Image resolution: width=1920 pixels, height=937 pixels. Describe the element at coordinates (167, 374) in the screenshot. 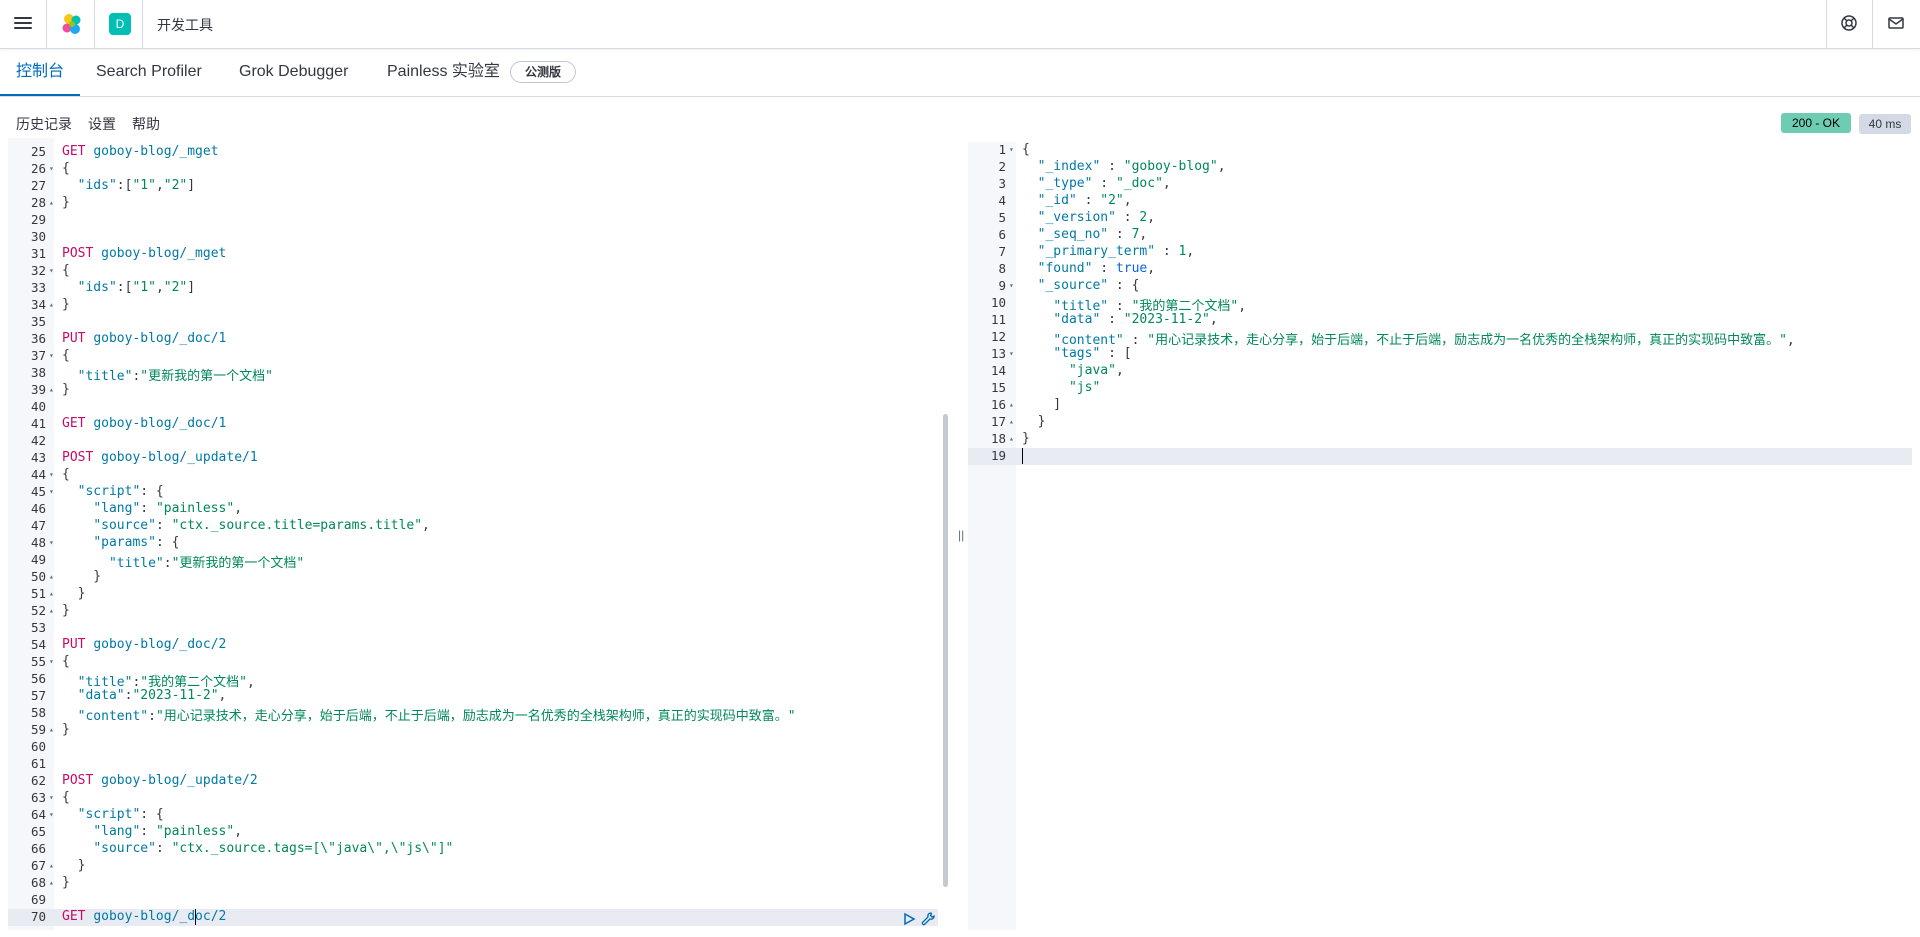

I see `code-line: "title":"更新我的第一个文档"` at that location.